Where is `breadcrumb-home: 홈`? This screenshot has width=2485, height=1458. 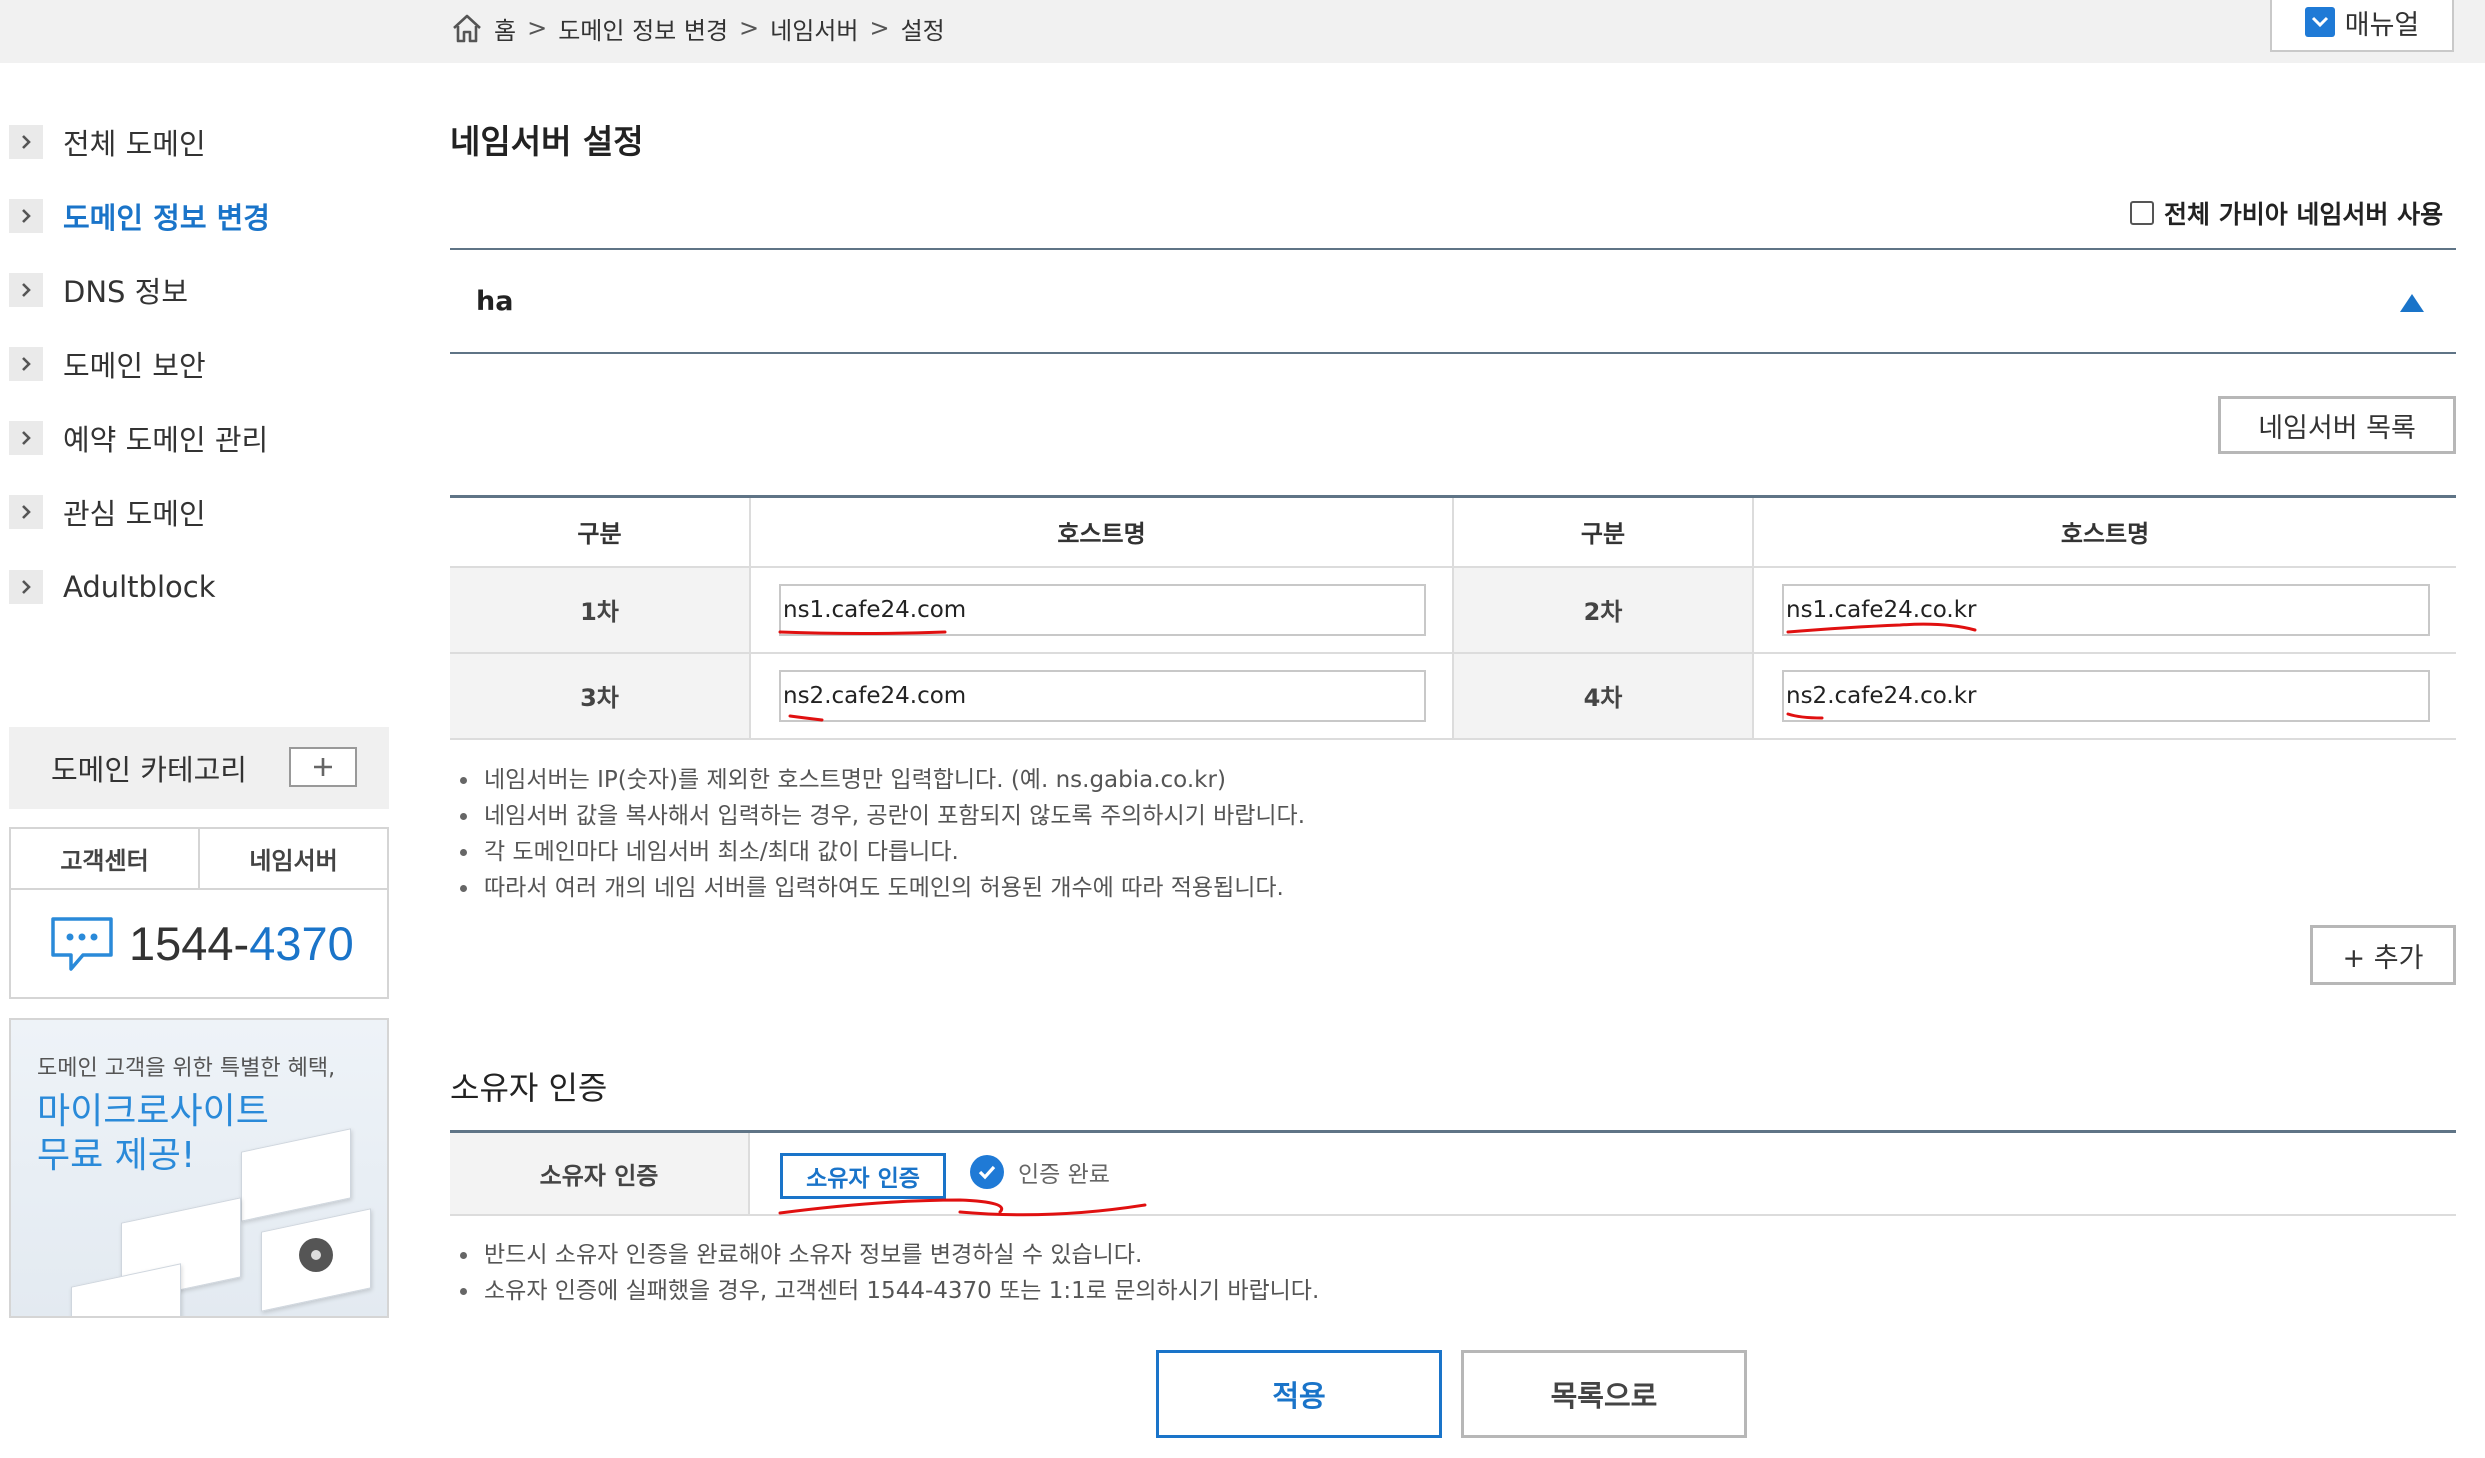
breadcrumb-home: 홈 is located at coordinates (505, 28).